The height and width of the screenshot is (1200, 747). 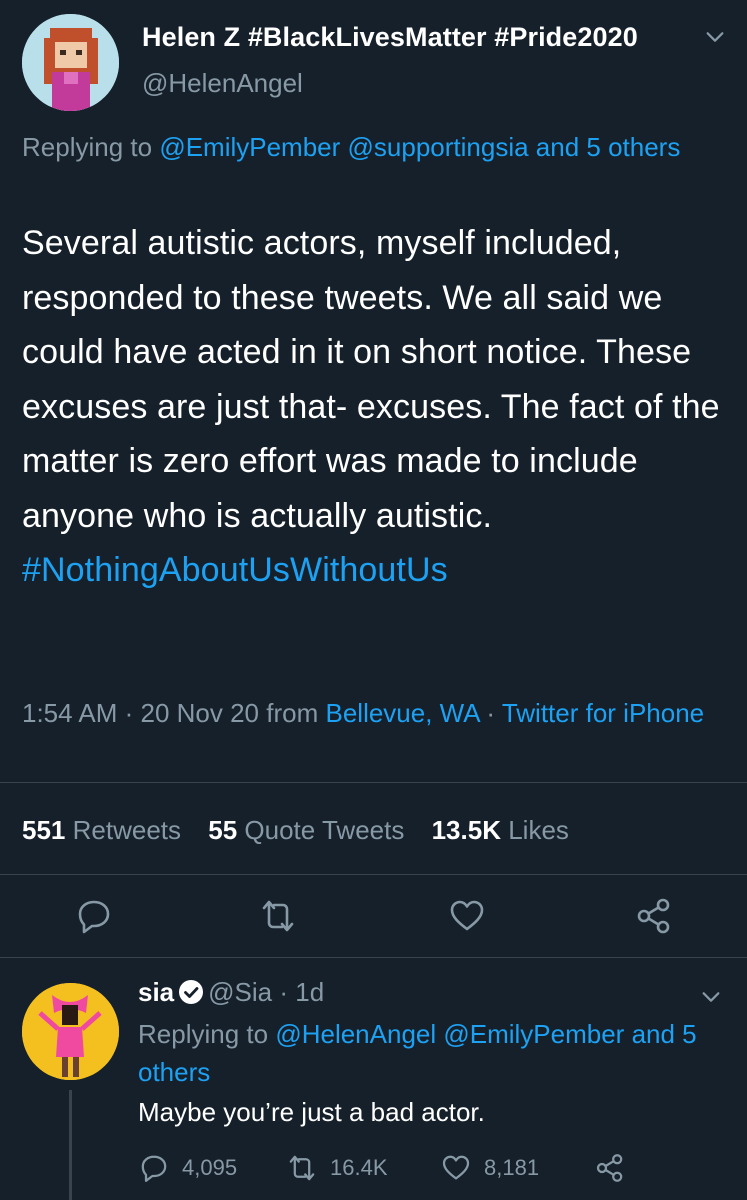 I want to click on engagement-stats: 551 Retweets 55 Quote Tweets 13.5K Likes, so click(x=295, y=830).